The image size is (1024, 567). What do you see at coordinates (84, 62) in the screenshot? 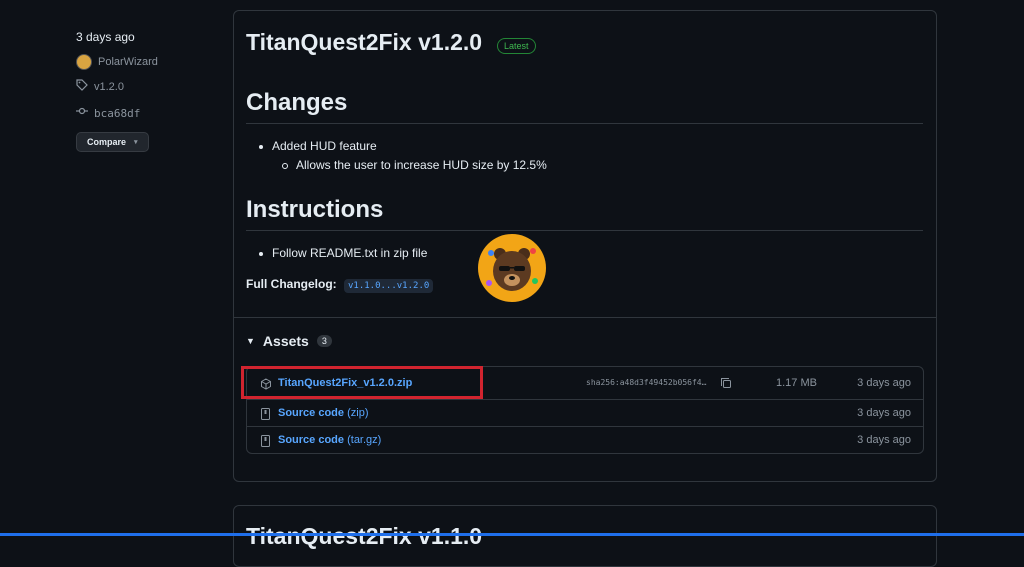
I see `author-avatar` at bounding box center [84, 62].